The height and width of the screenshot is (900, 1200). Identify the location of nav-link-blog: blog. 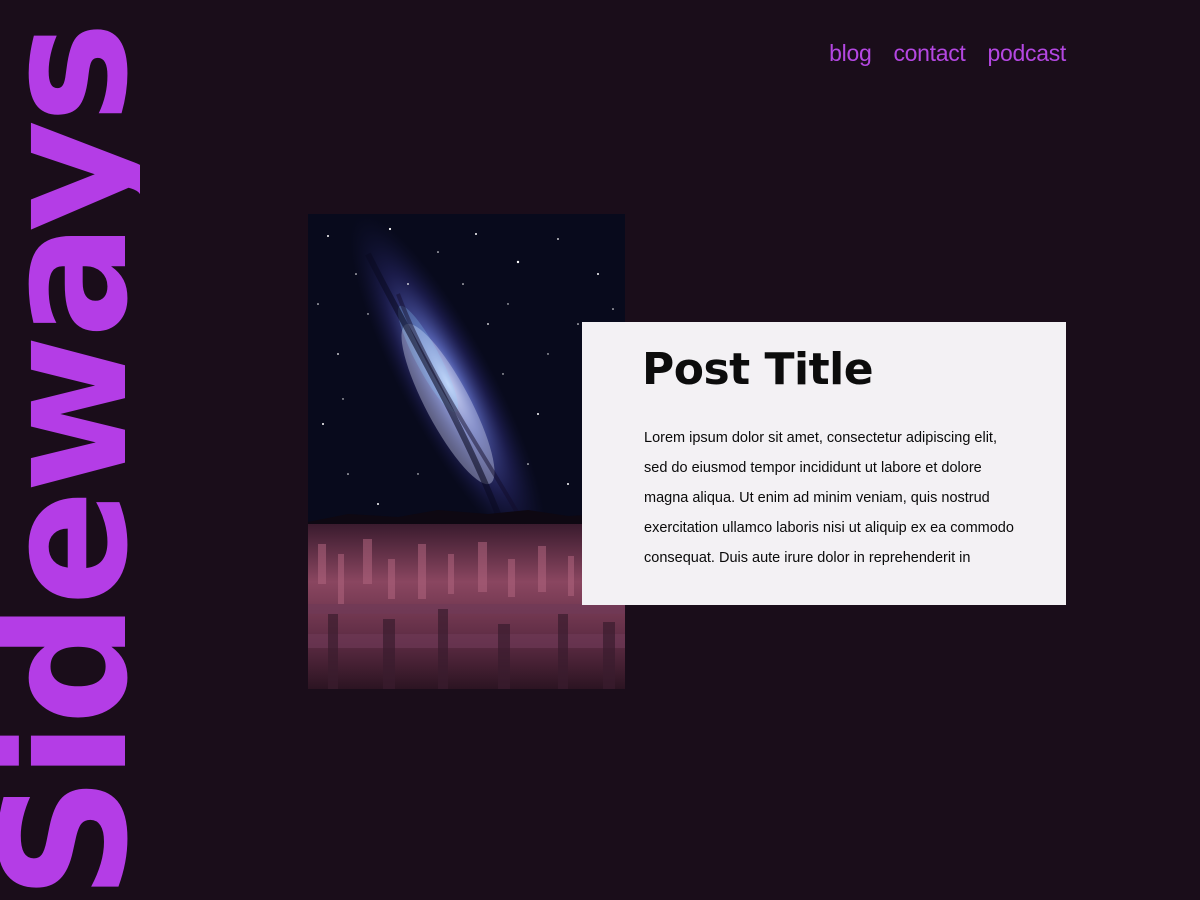
(850, 53).